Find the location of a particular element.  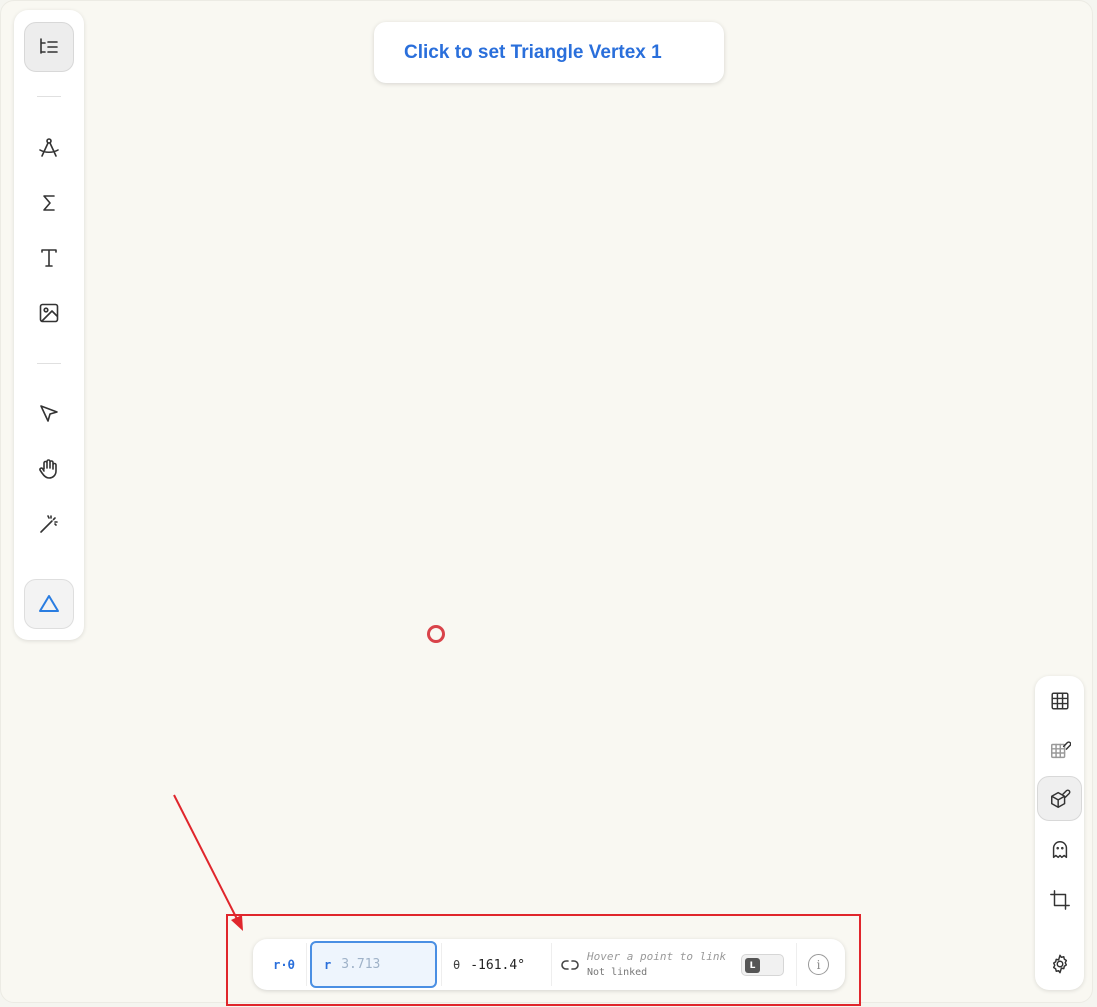

image-button is located at coordinates (49, 313).